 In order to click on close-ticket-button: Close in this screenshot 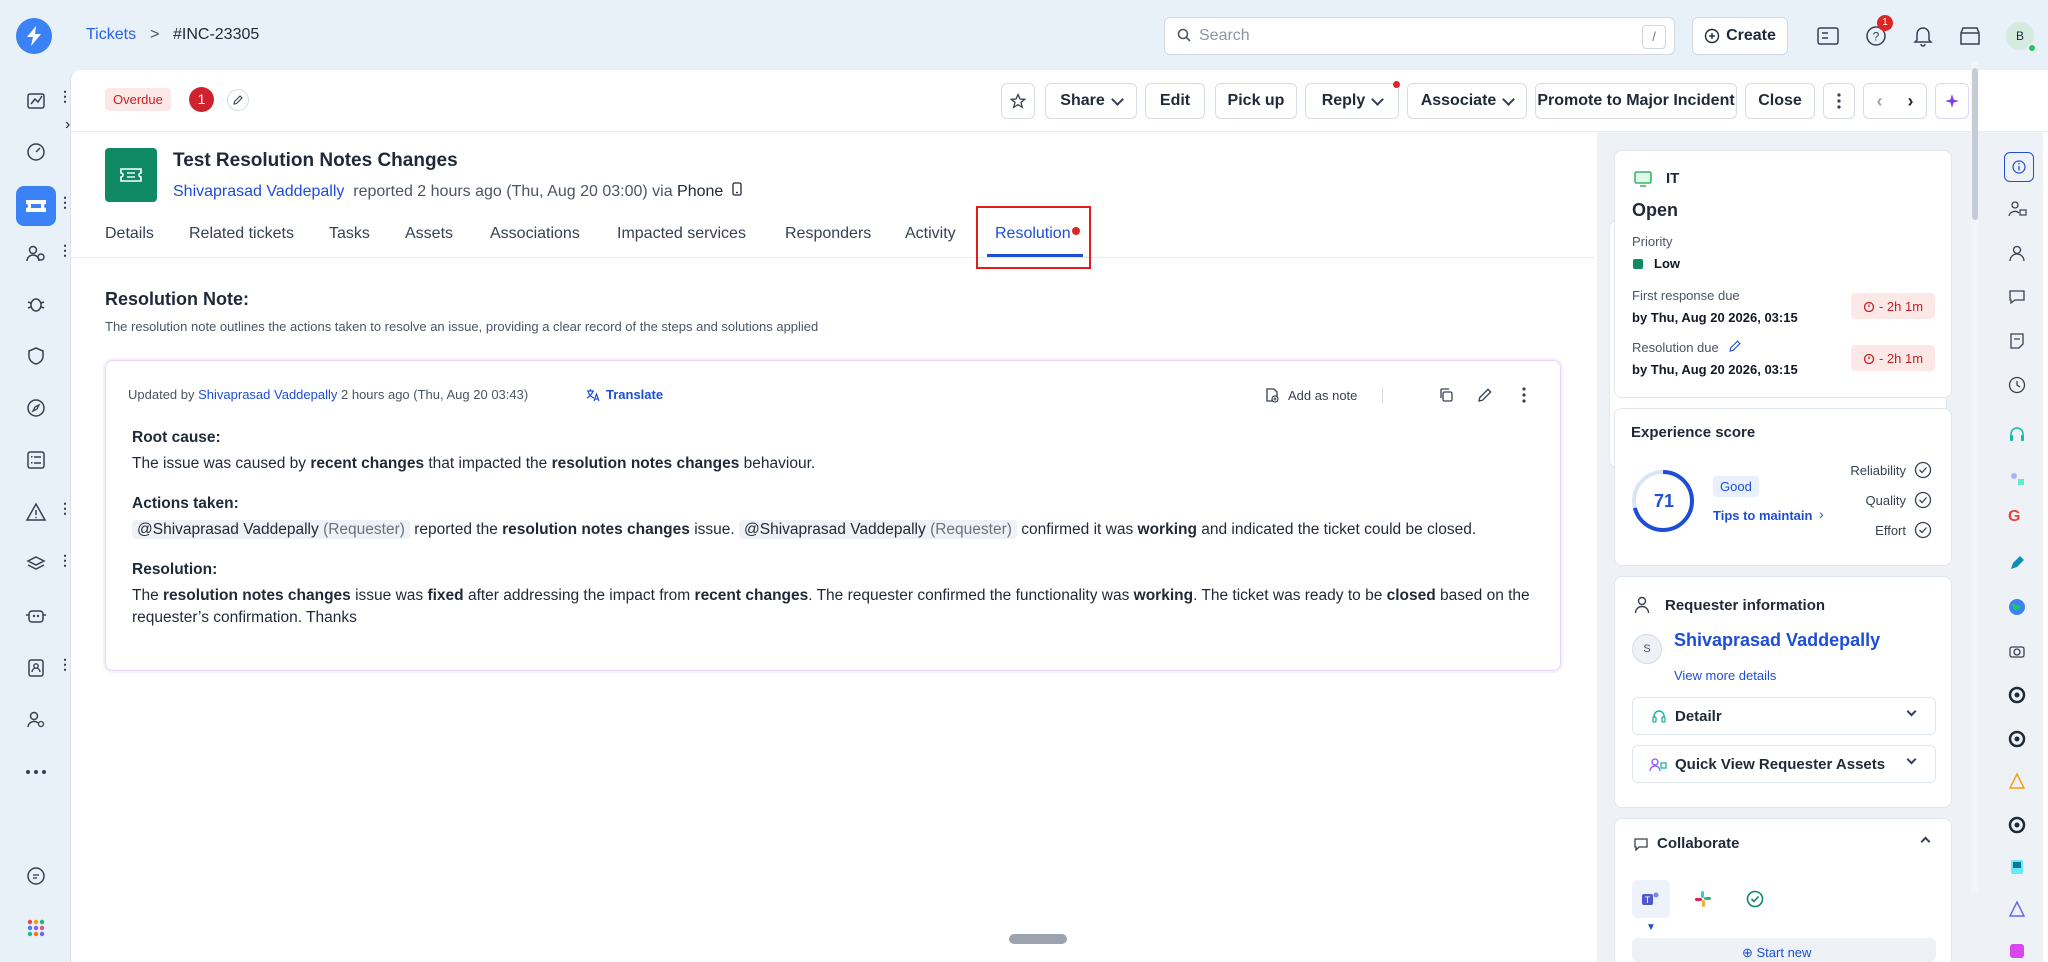, I will do `click(1780, 101)`.